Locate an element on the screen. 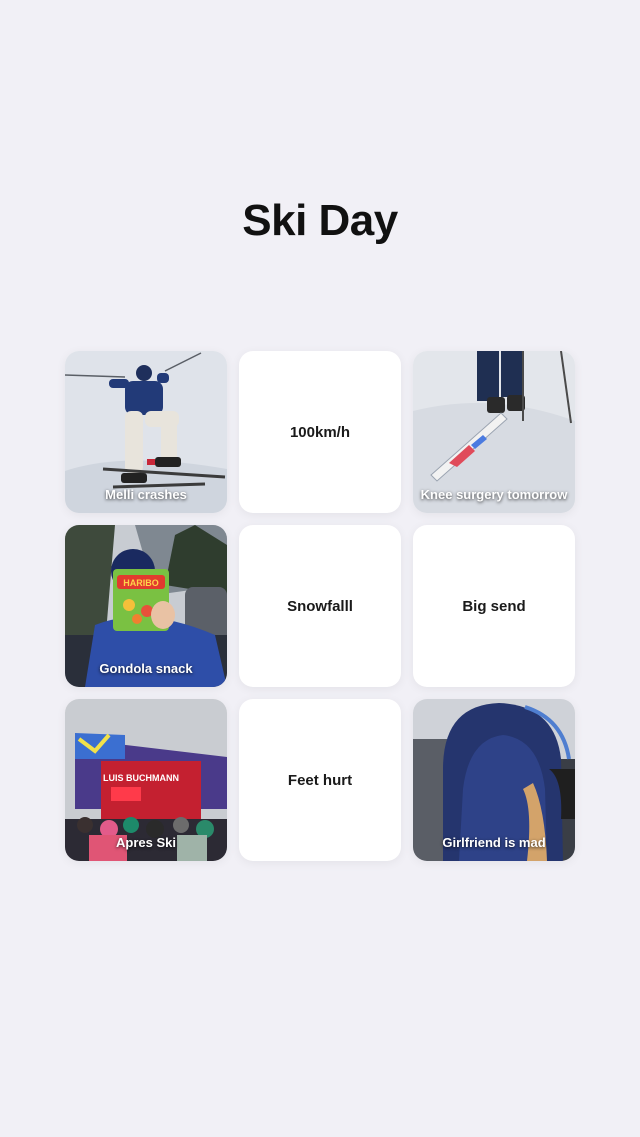 Image resolution: width=640 pixels, height=1137 pixels. tile-caption: Girlfriend is mad is located at coordinates (494, 842).